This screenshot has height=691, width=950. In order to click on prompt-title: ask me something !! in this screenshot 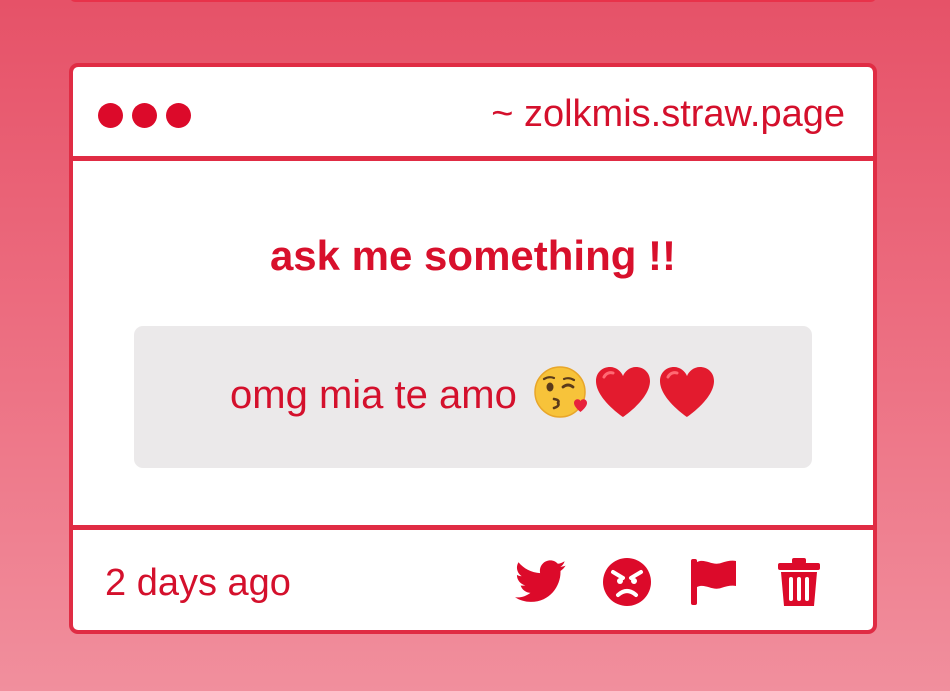, I will do `click(473, 255)`.